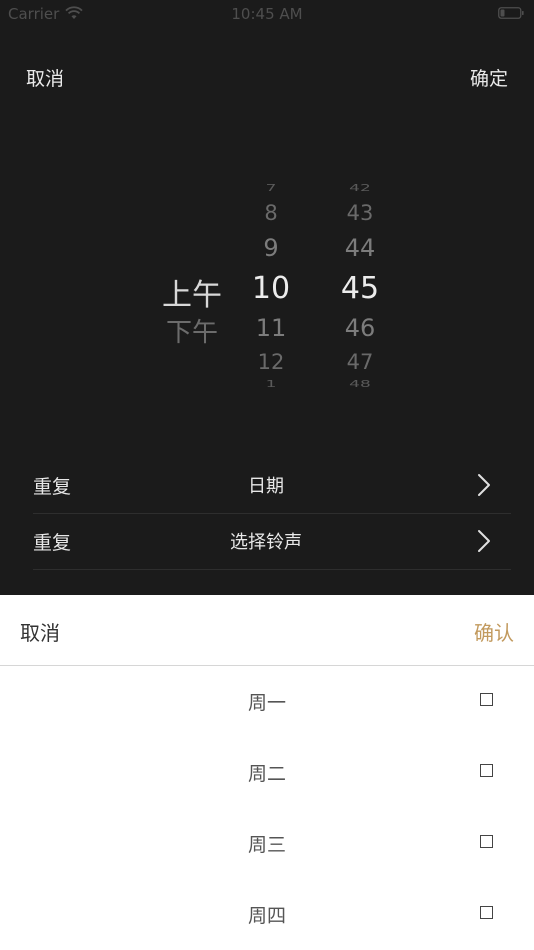  What do you see at coordinates (360, 188) in the screenshot?
I see `minute-option: 42` at bounding box center [360, 188].